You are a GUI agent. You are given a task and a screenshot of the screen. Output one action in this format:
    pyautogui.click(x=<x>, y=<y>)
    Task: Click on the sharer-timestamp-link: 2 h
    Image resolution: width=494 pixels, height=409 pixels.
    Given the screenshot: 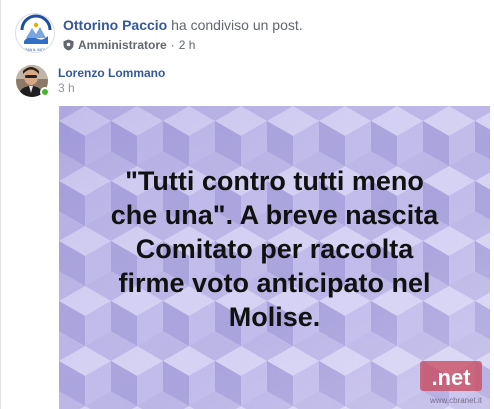 What is the action you would take?
    pyautogui.click(x=187, y=45)
    